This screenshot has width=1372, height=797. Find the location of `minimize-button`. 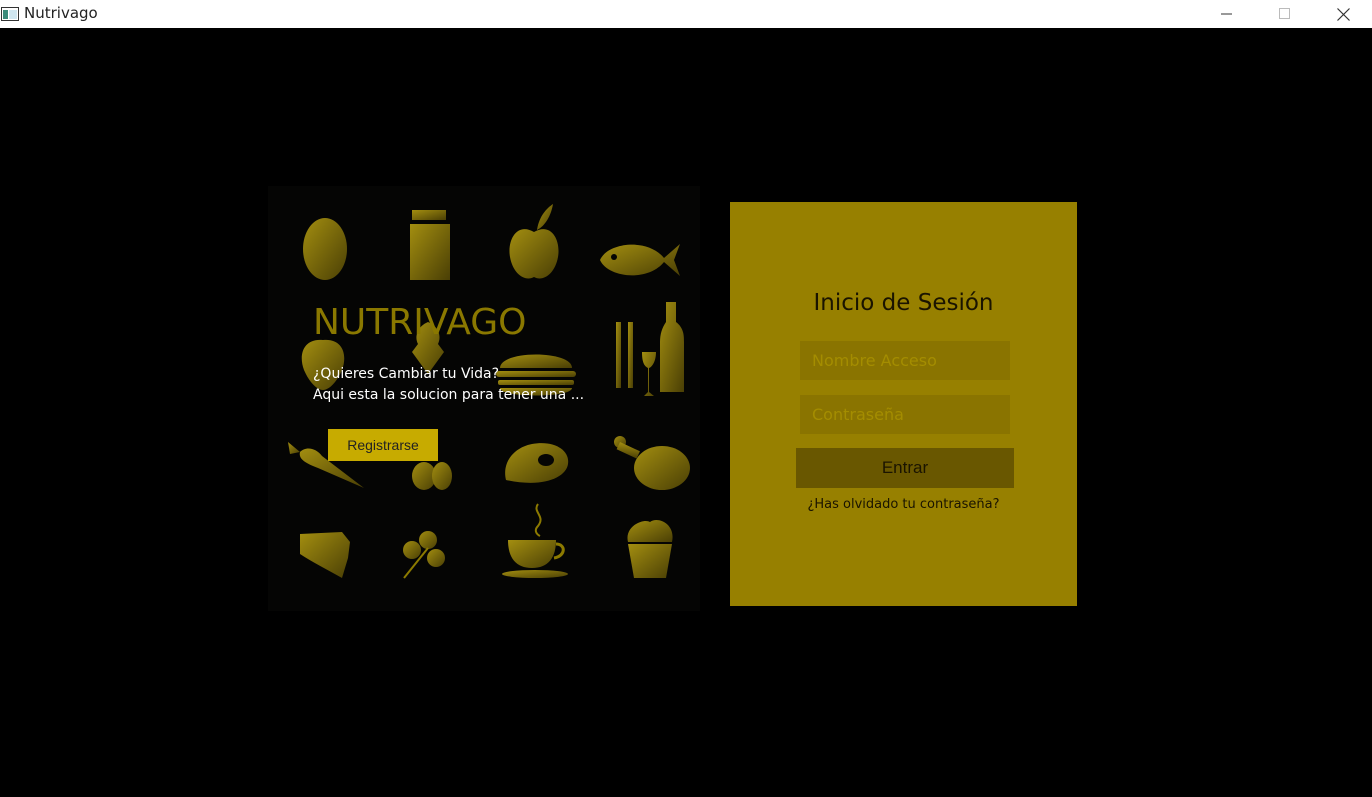

minimize-button is located at coordinates (1227, 14).